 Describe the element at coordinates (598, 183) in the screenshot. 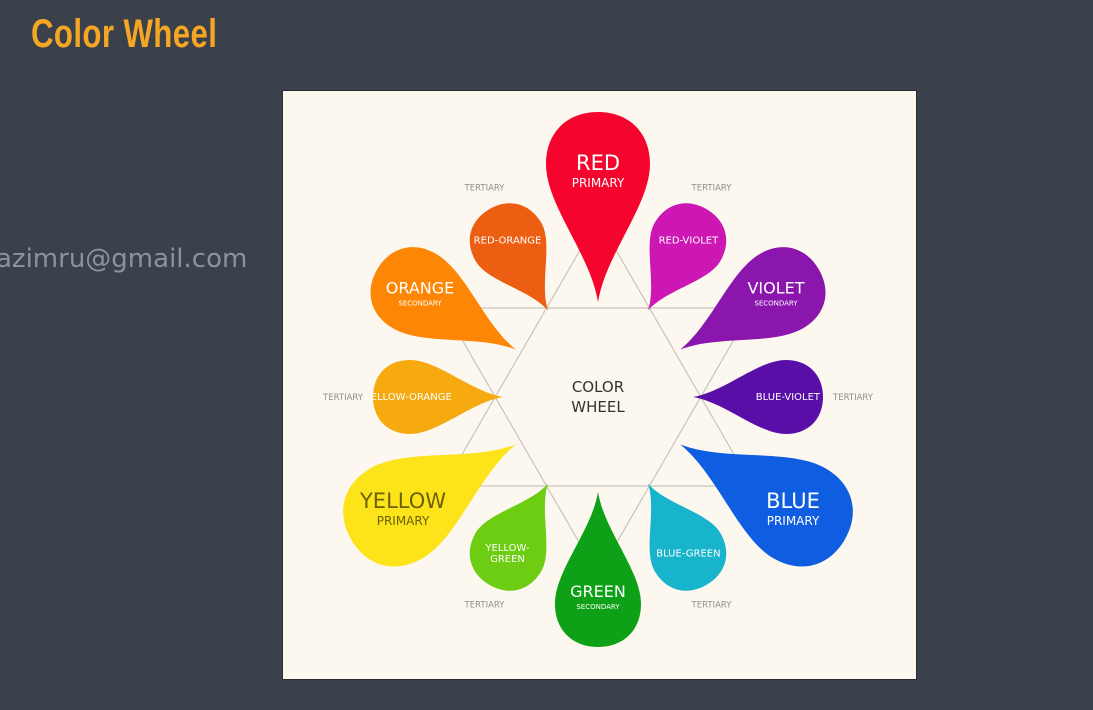

I see `petal-sub-red: PRIMARY` at that location.